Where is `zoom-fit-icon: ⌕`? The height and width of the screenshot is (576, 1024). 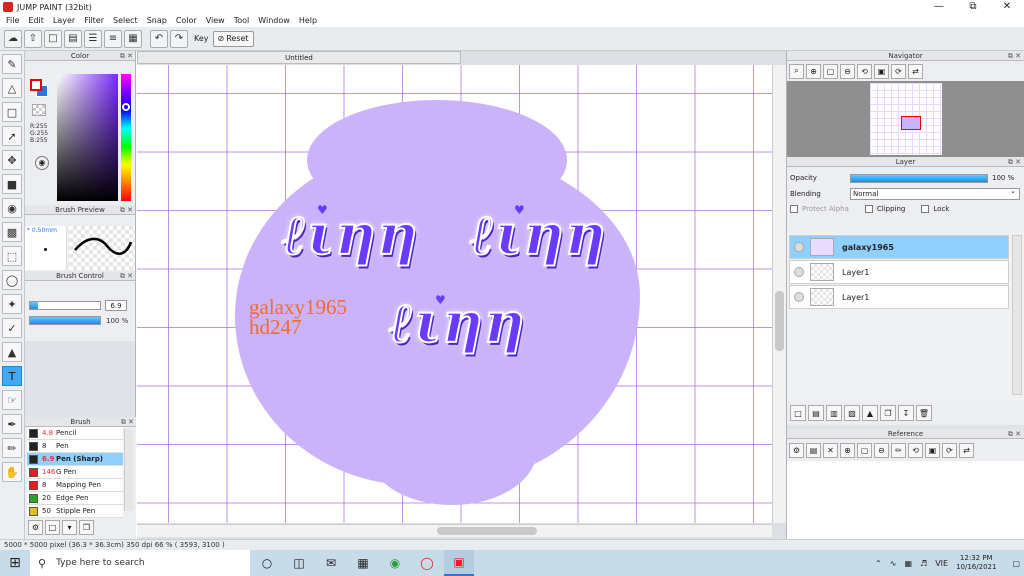
zoom-fit-icon: ⌕ is located at coordinates (796, 71).